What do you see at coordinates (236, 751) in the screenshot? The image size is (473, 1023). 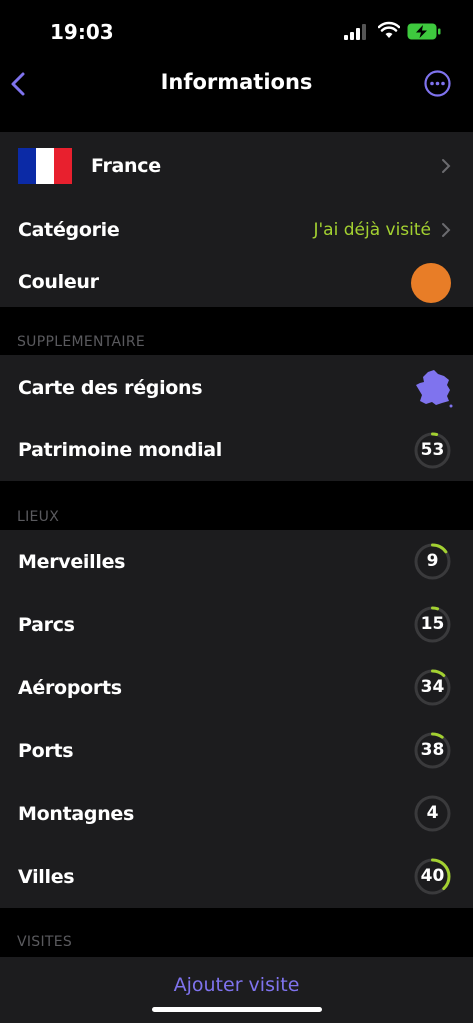 I see `lieux-row-ports: Ports 38` at bounding box center [236, 751].